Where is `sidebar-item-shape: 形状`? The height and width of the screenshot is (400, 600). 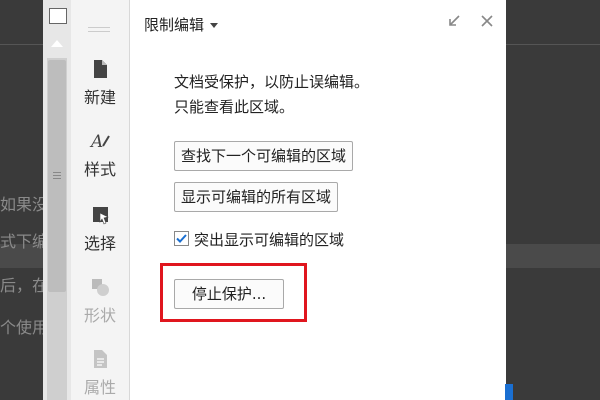 sidebar-item-shape: 形状 is located at coordinates (100, 301).